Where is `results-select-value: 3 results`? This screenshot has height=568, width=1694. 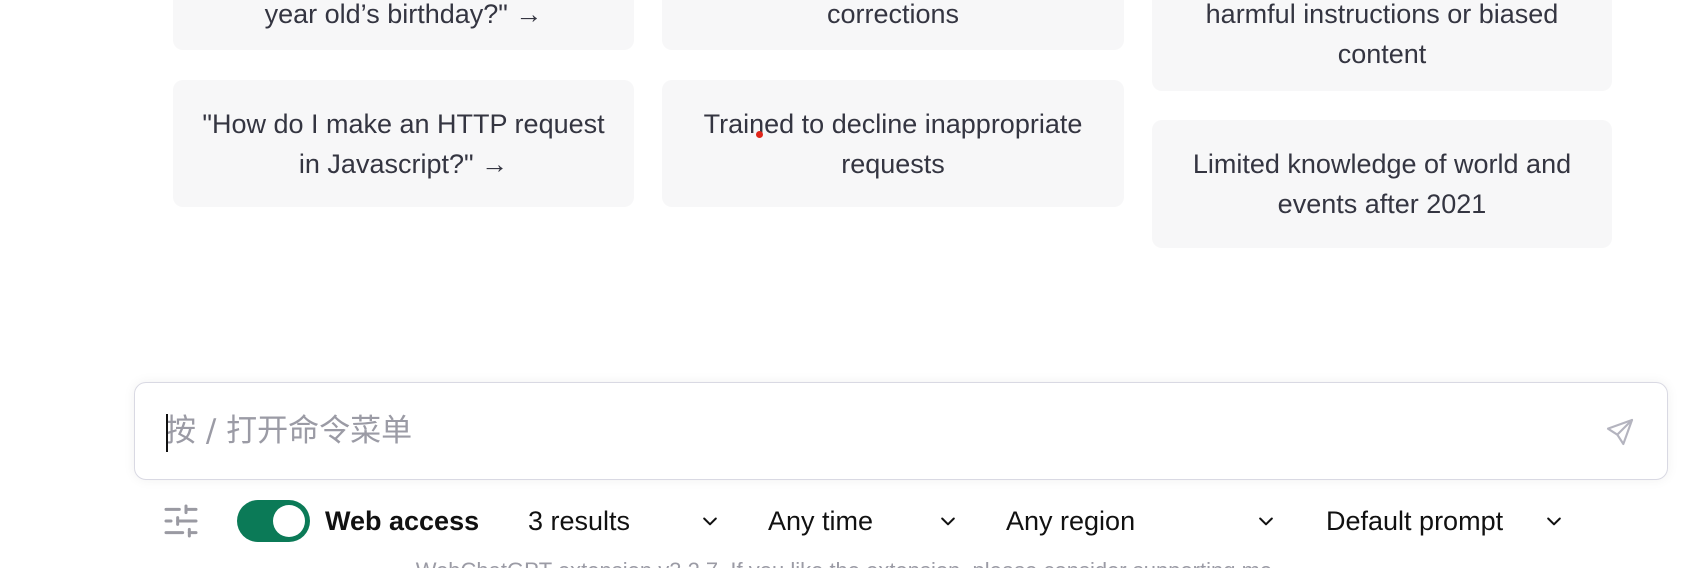 results-select-value: 3 results is located at coordinates (579, 520).